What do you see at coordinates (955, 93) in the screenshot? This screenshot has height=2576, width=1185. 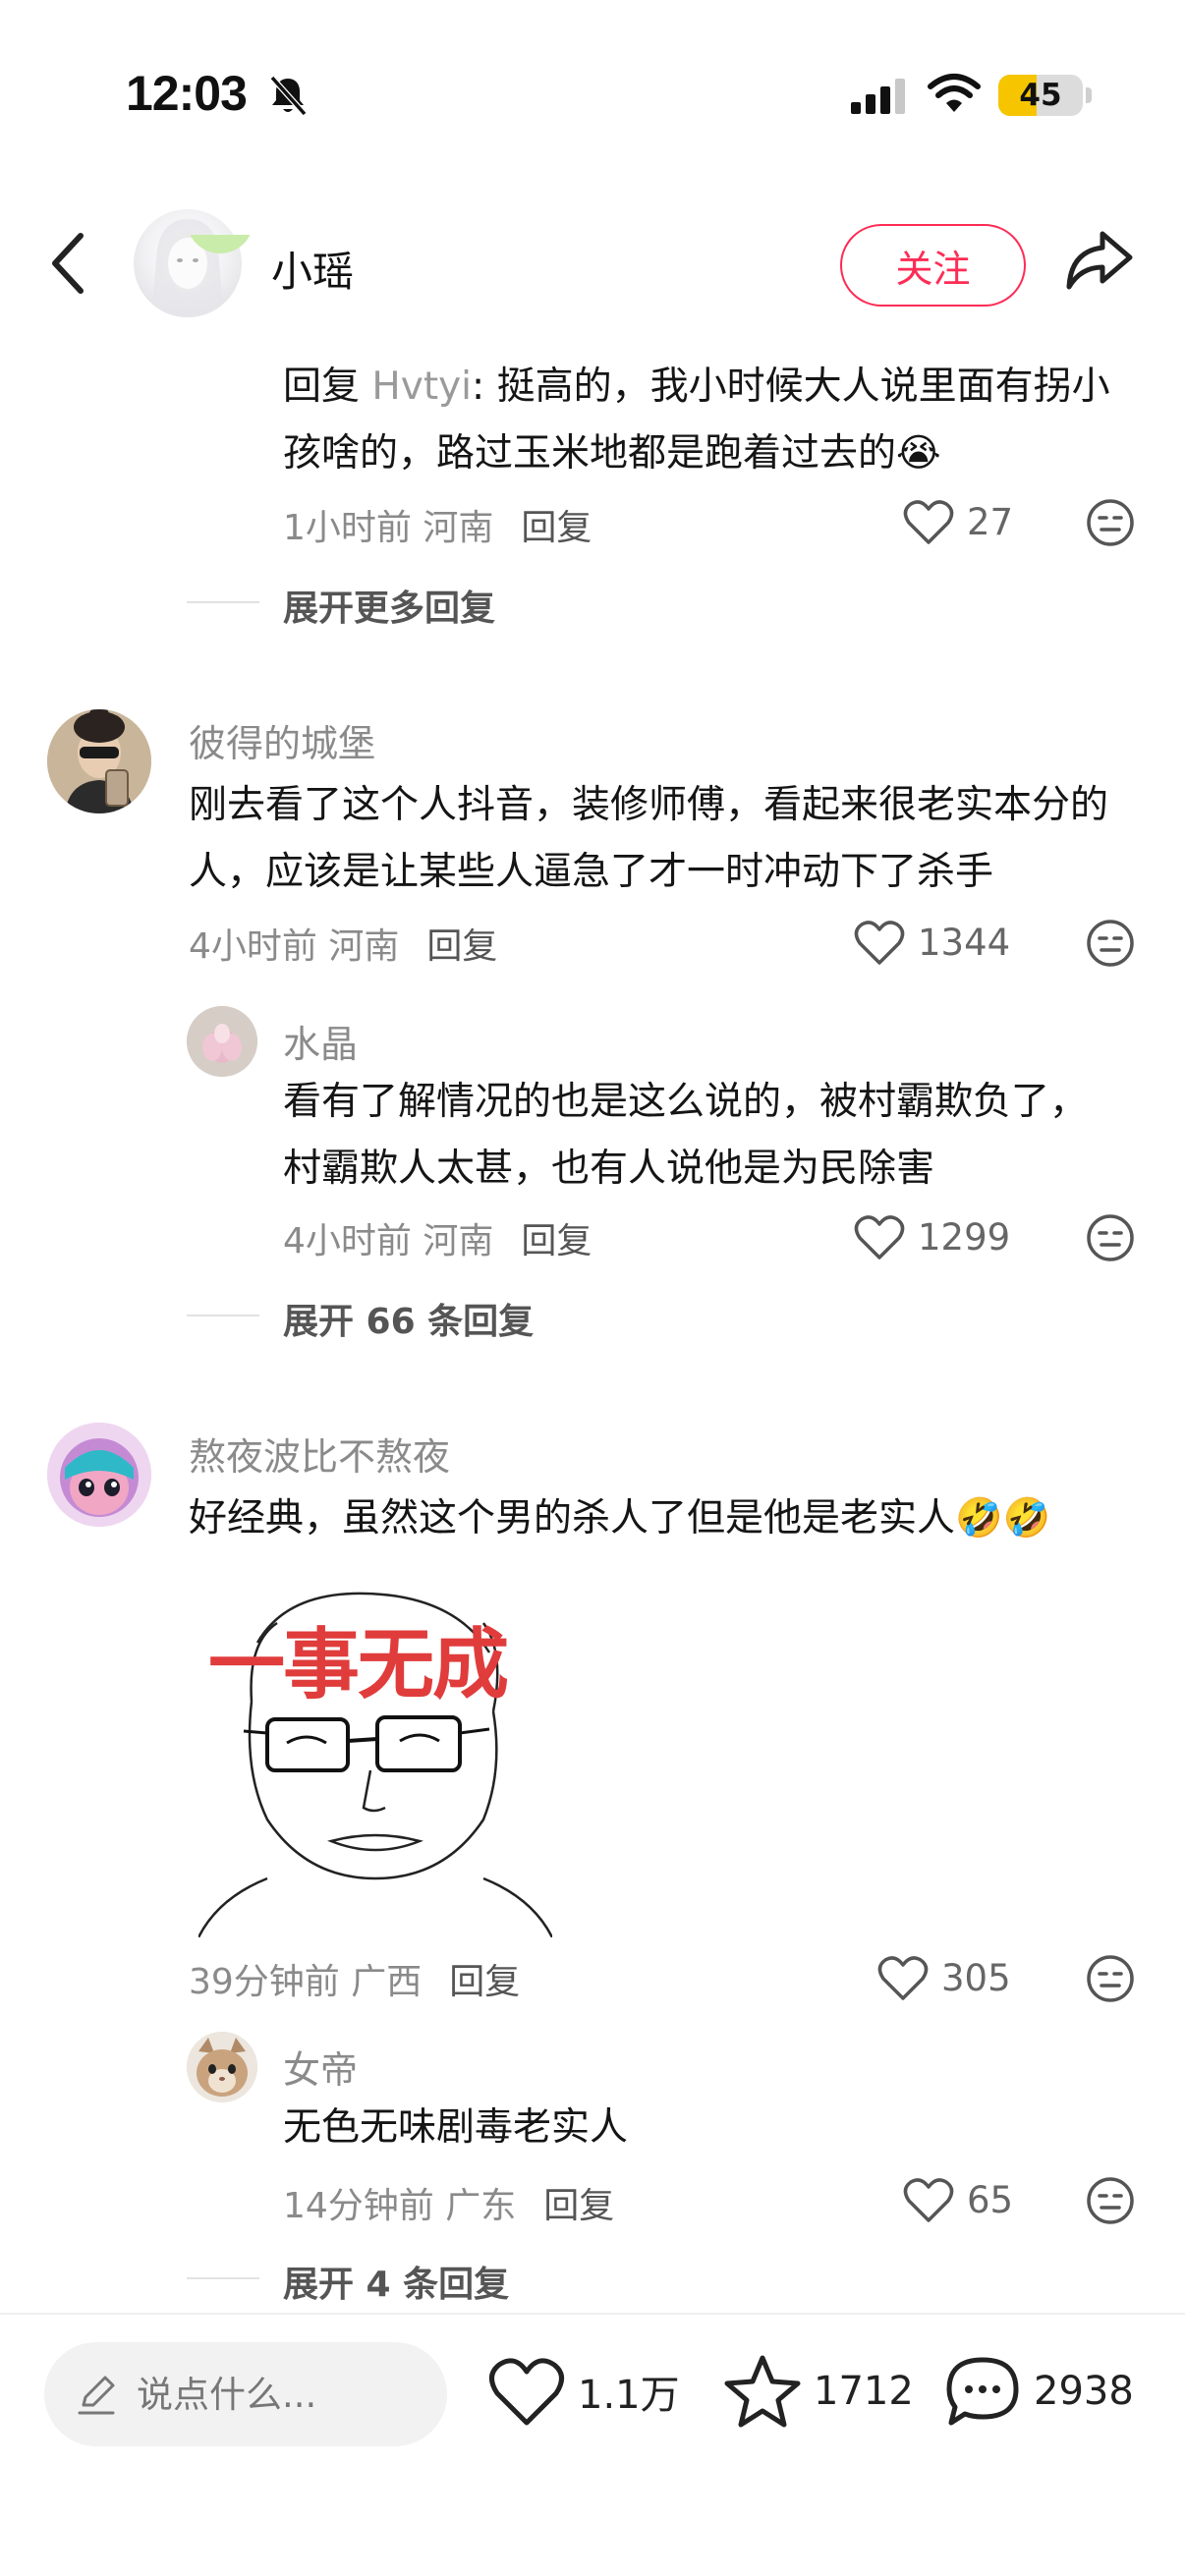 I see `wifi-icon` at bounding box center [955, 93].